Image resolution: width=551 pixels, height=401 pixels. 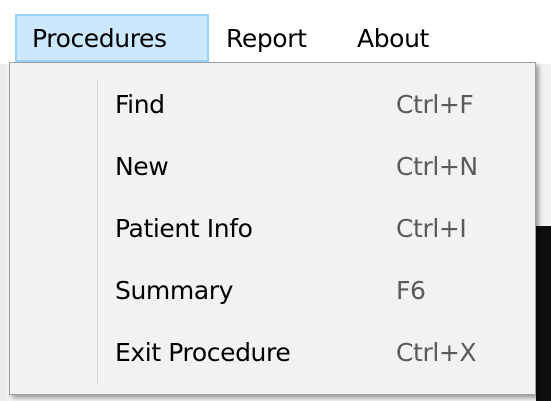 I want to click on menu-item-new: New Ctrl+N, so click(x=271, y=167).